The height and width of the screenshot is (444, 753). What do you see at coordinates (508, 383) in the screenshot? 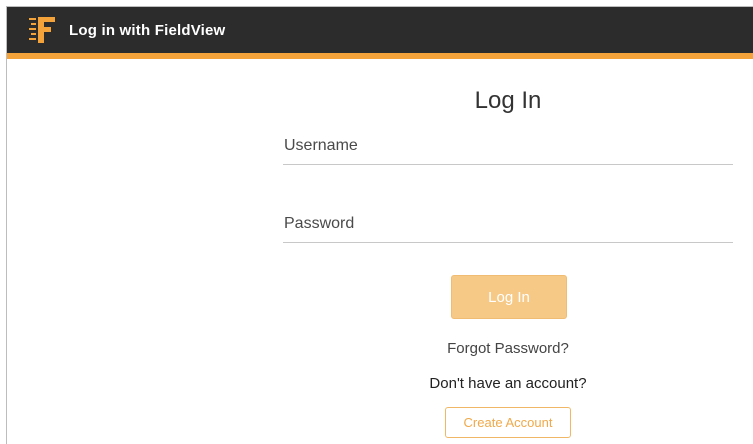
I see `no-account-text: Don't have an account?` at bounding box center [508, 383].